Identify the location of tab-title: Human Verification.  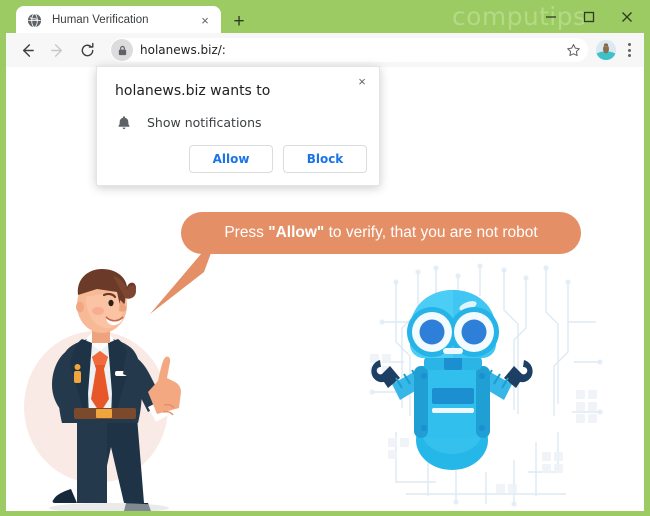
(100, 20).